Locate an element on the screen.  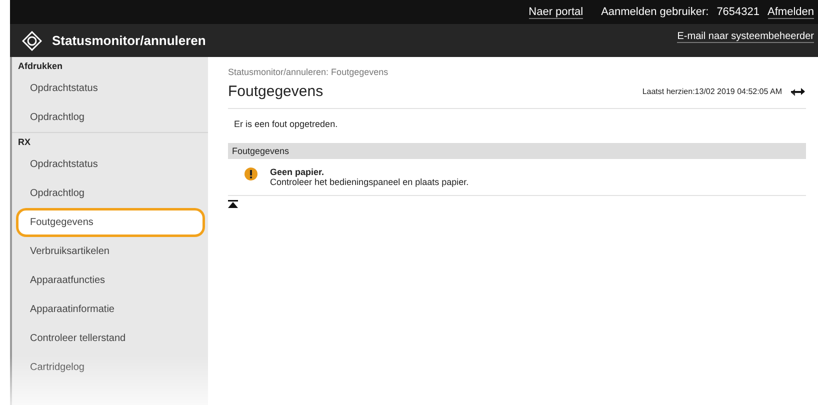
error-detail: Controleer het bedieningspaneel en plaats papier. is located at coordinates (369, 182).